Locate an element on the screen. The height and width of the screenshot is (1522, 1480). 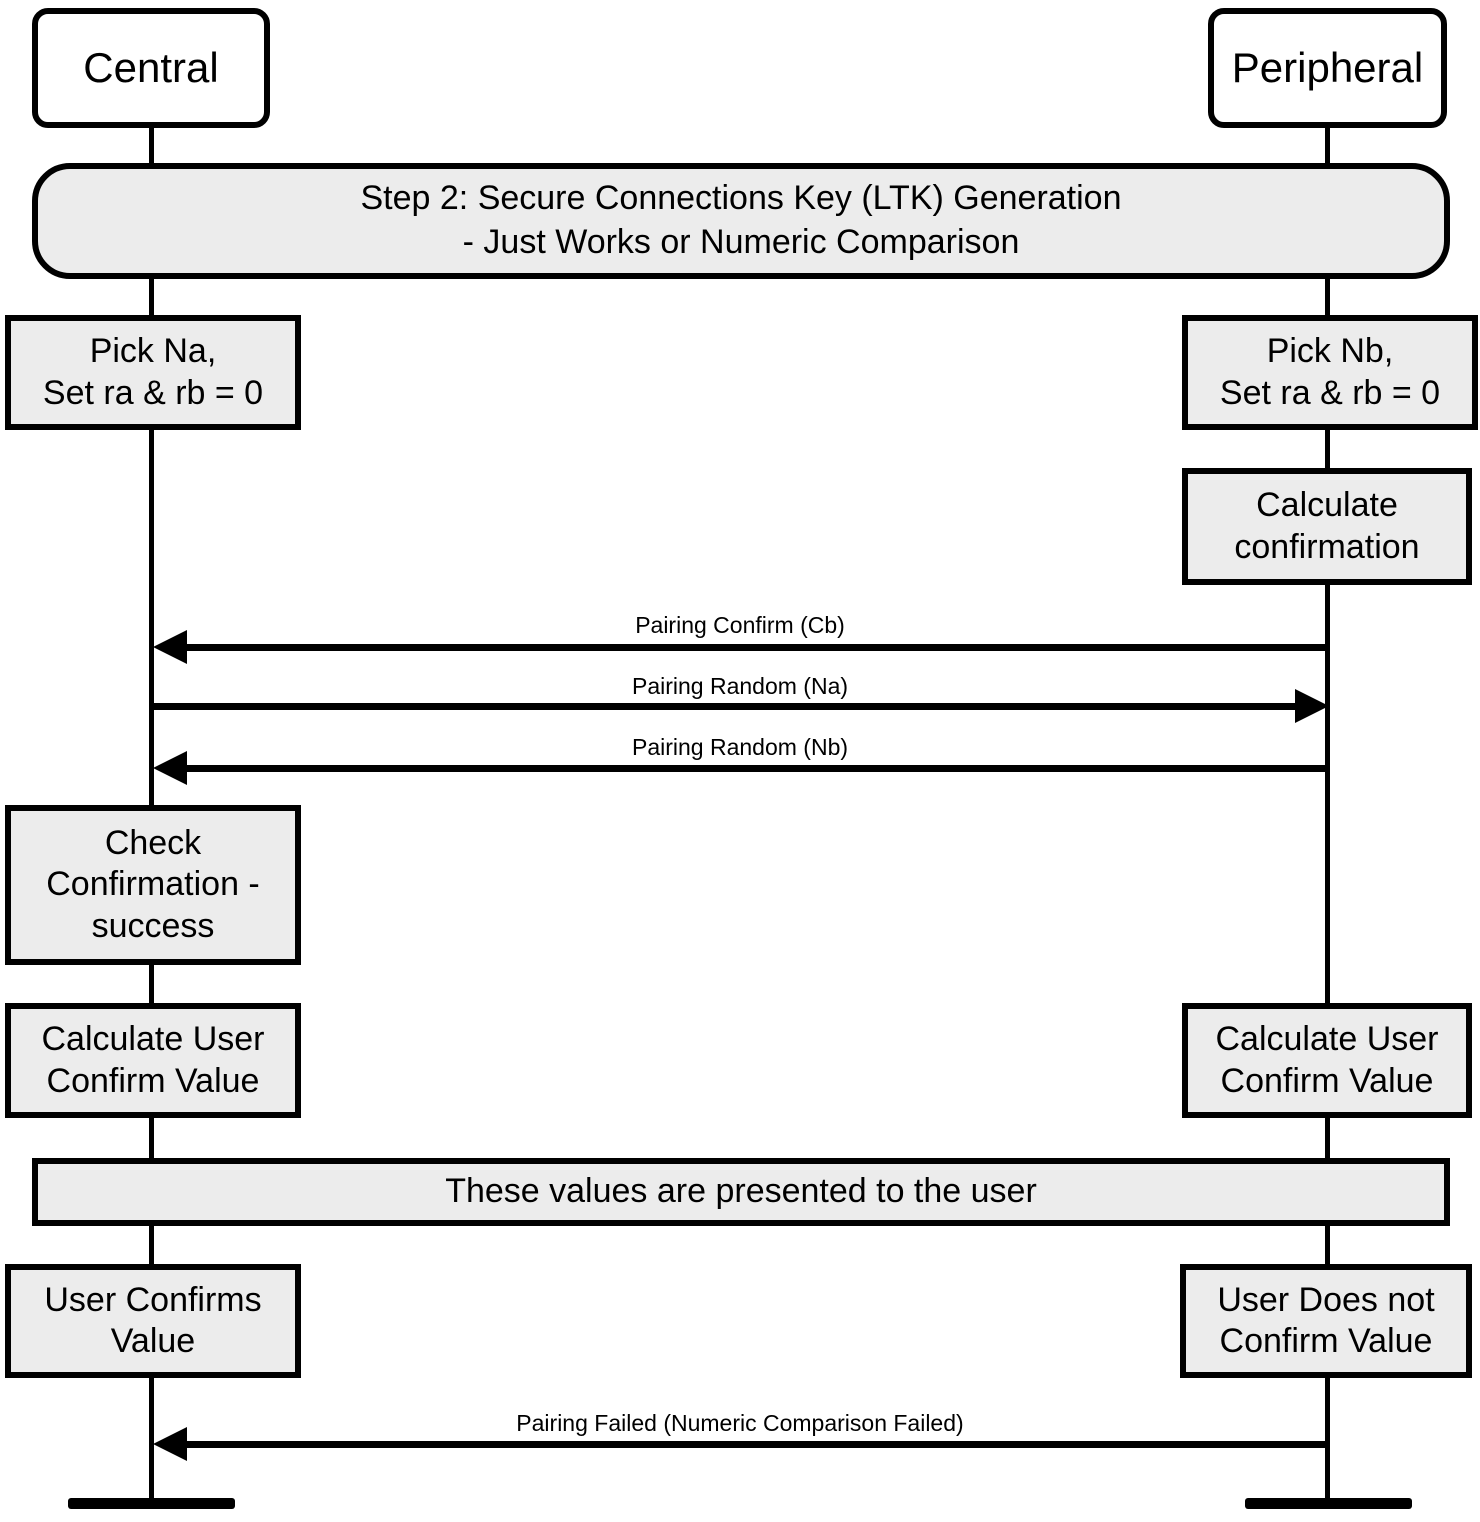
action-check-confirmation-line1: Check is located at coordinates (153, 842).